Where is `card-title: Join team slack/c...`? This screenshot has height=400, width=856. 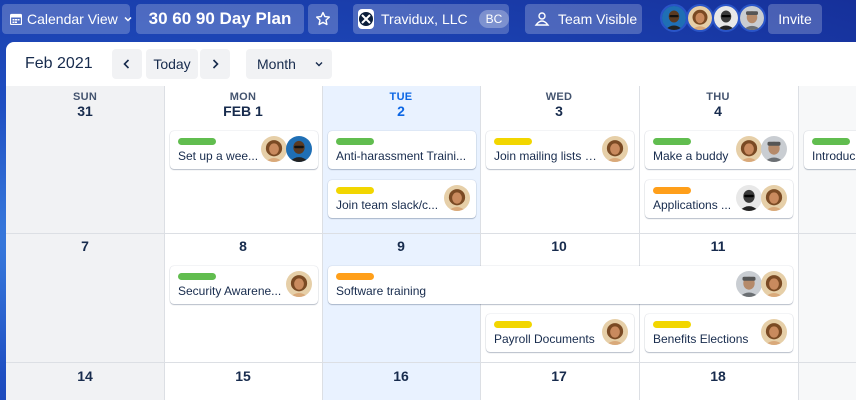 card-title: Join team slack/c... is located at coordinates (387, 205).